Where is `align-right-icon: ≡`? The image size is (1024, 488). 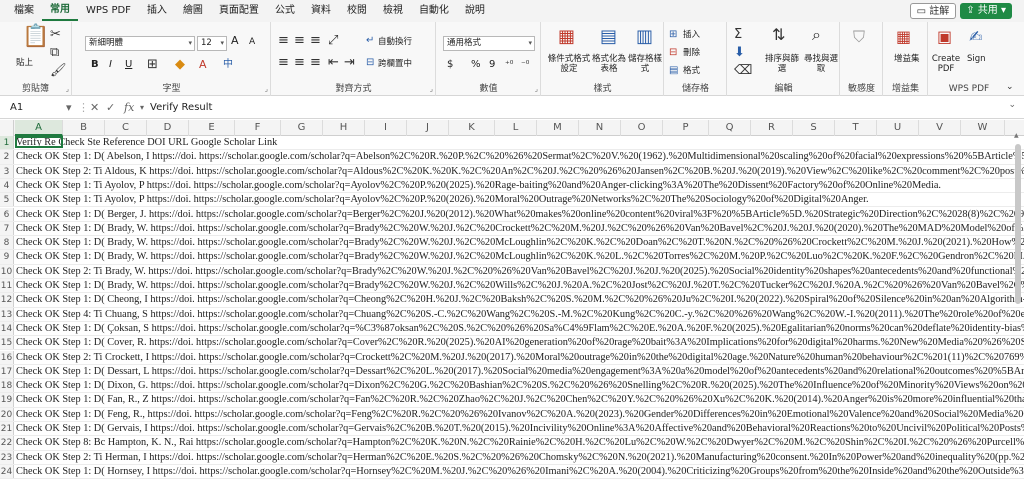 align-right-icon: ≡ is located at coordinates (315, 63).